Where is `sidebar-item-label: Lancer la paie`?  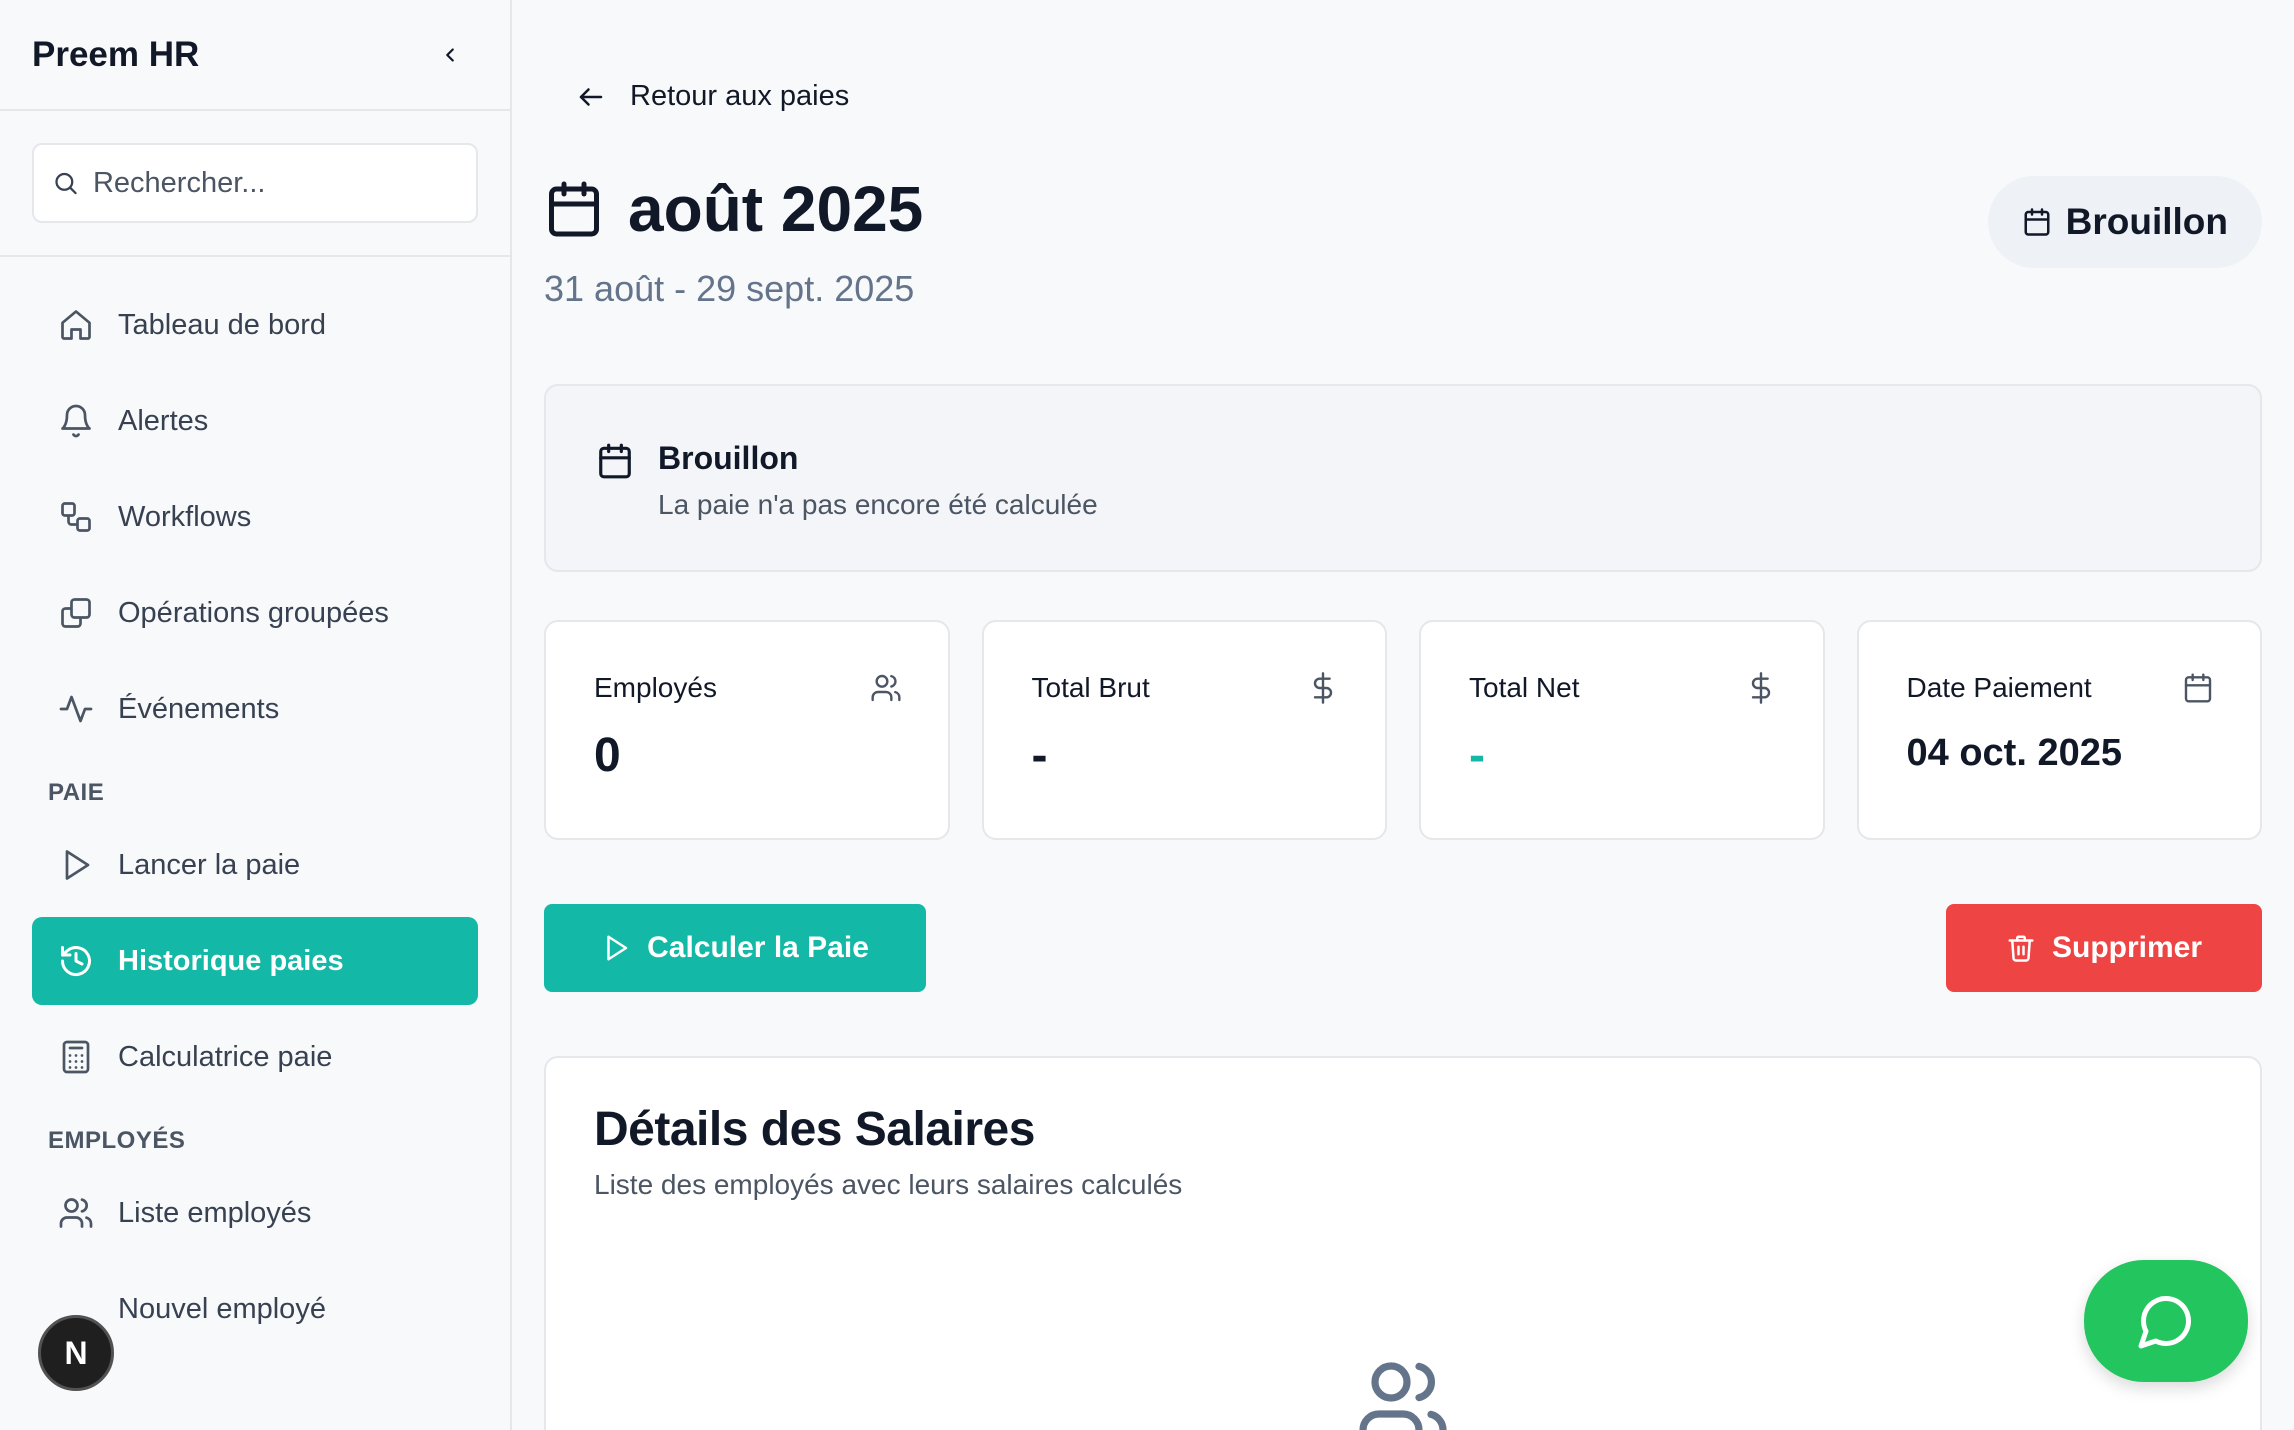
sidebar-item-label: Lancer la paie is located at coordinates (209, 864).